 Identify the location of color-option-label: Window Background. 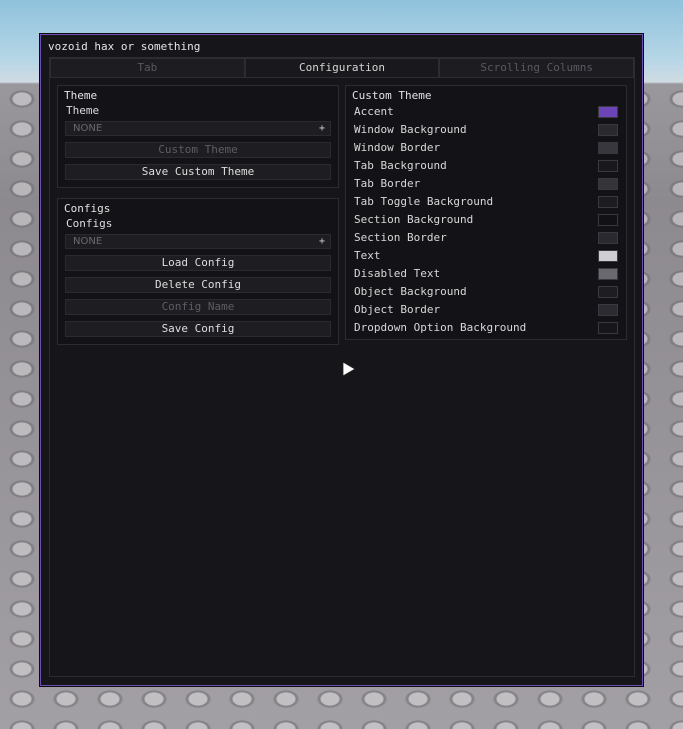
(410, 129).